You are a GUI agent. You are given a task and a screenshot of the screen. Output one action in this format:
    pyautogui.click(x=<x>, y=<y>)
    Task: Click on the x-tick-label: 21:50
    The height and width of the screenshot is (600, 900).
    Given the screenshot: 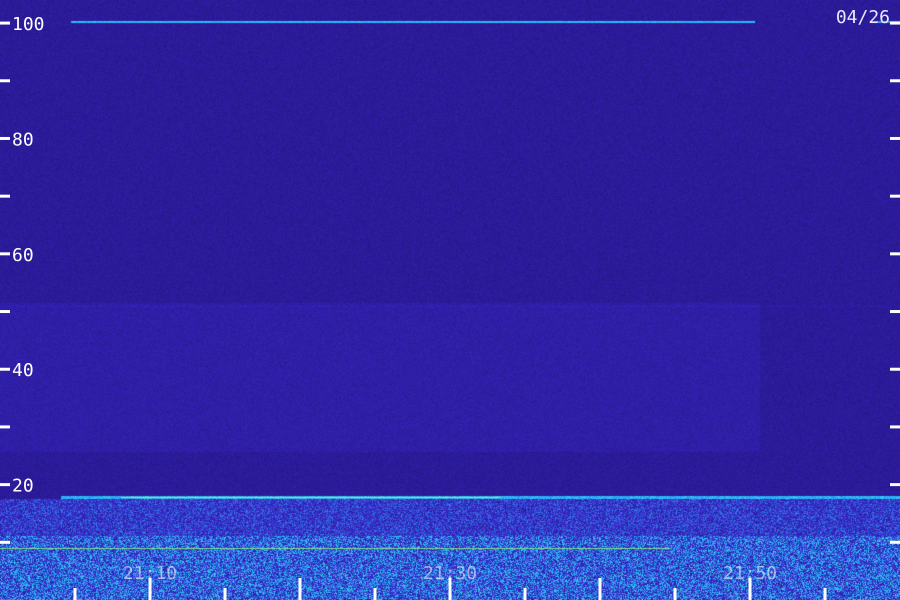 What is the action you would take?
    pyautogui.click(x=750, y=573)
    